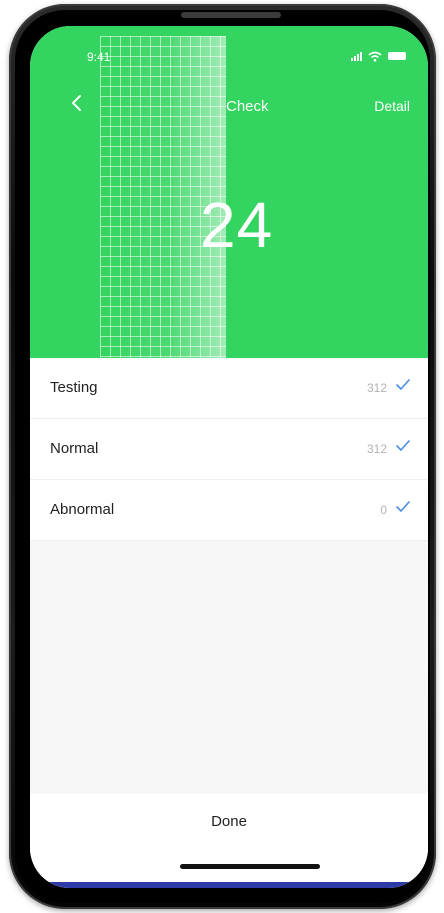 This screenshot has width=444, height=913. Describe the element at coordinates (74, 387) in the screenshot. I see `list-item-label: Testing` at that location.